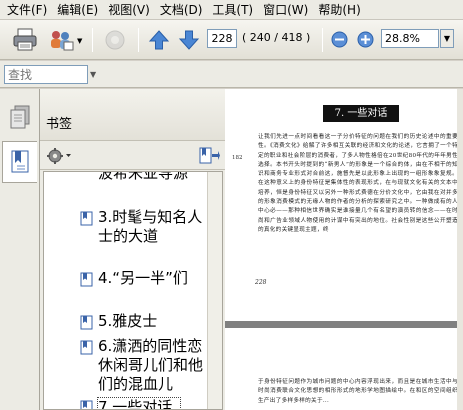 This screenshot has width=463, height=410. I want to click on toolbar: ▼ ( 240 / 418 ) ▼, so click(231, 40).